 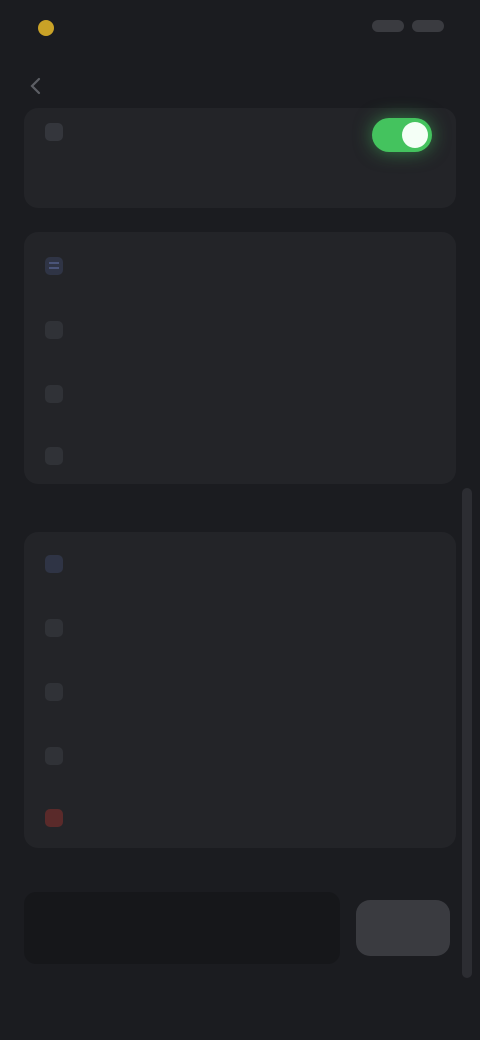 I want to click on battery-icon, so click(x=428, y=26).